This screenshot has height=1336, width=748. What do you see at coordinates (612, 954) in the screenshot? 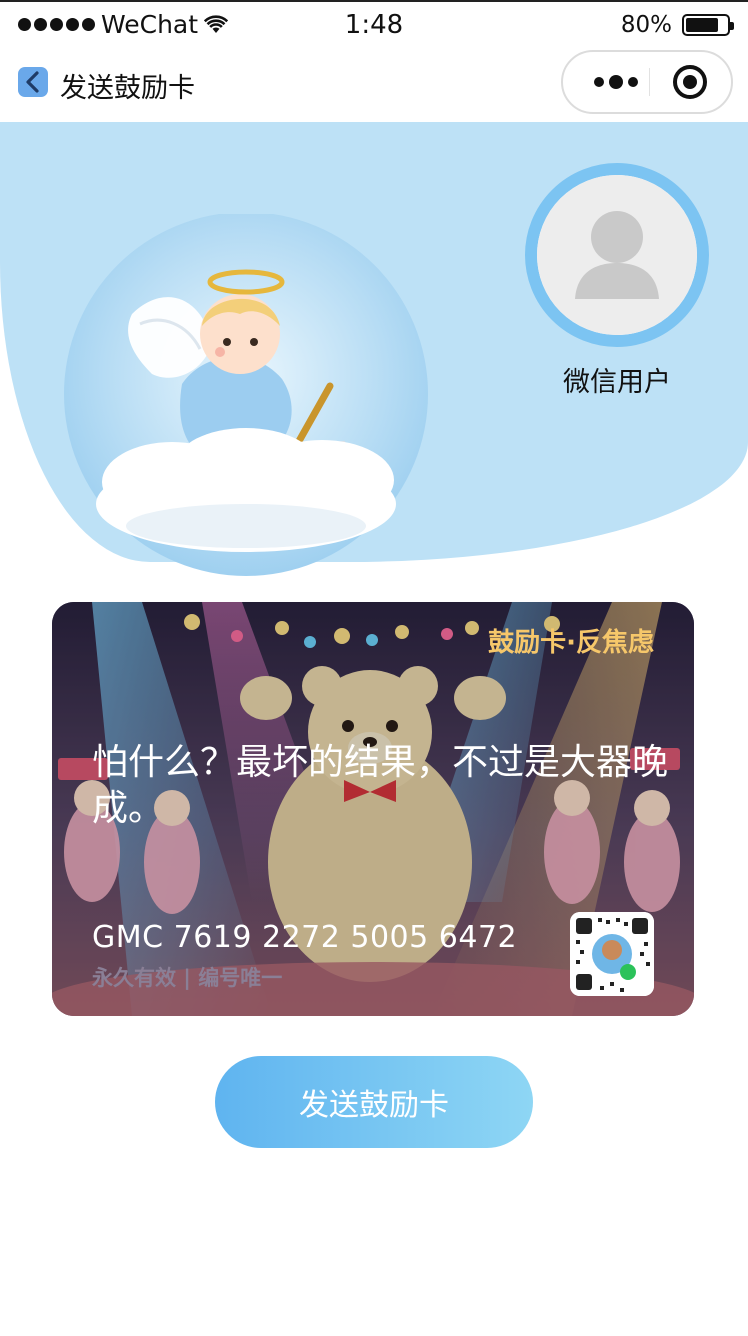
I see `mini-program-qr-code` at bounding box center [612, 954].